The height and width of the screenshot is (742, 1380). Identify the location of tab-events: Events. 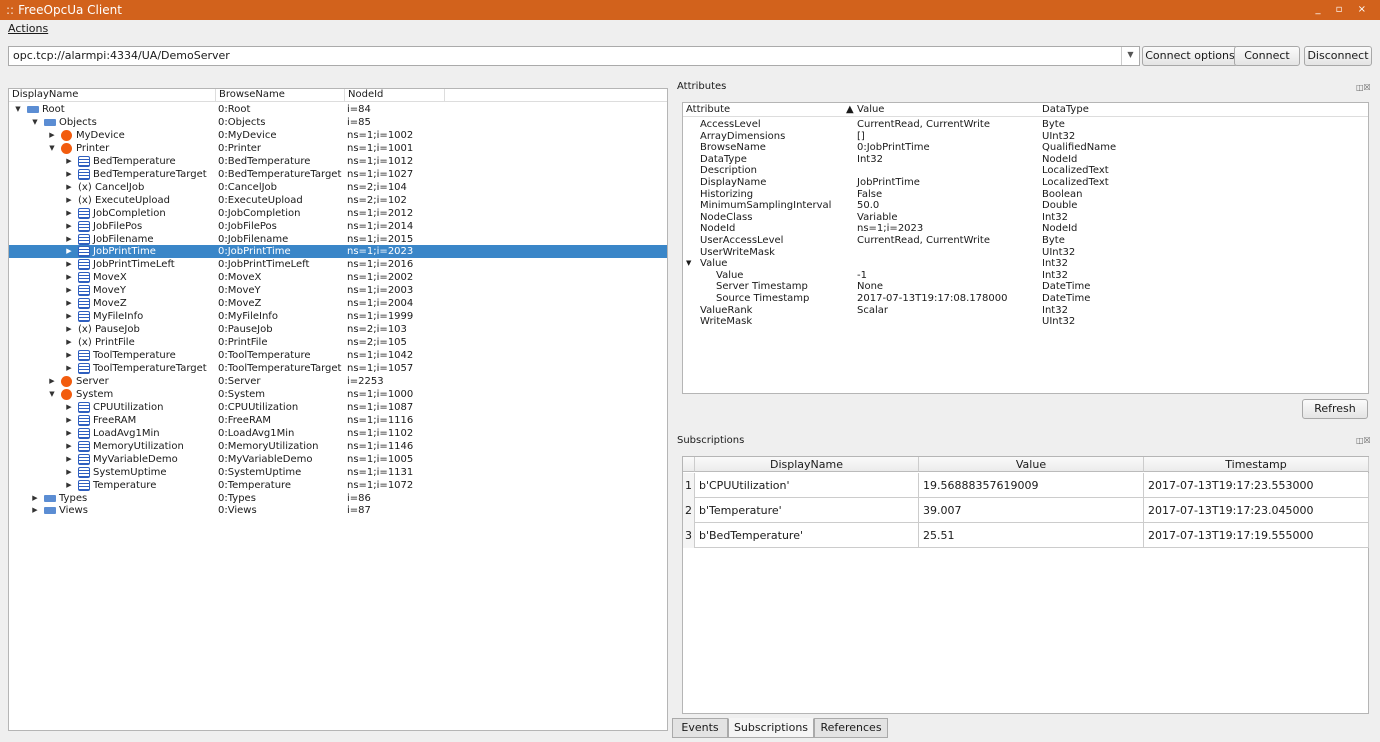
(700, 728).